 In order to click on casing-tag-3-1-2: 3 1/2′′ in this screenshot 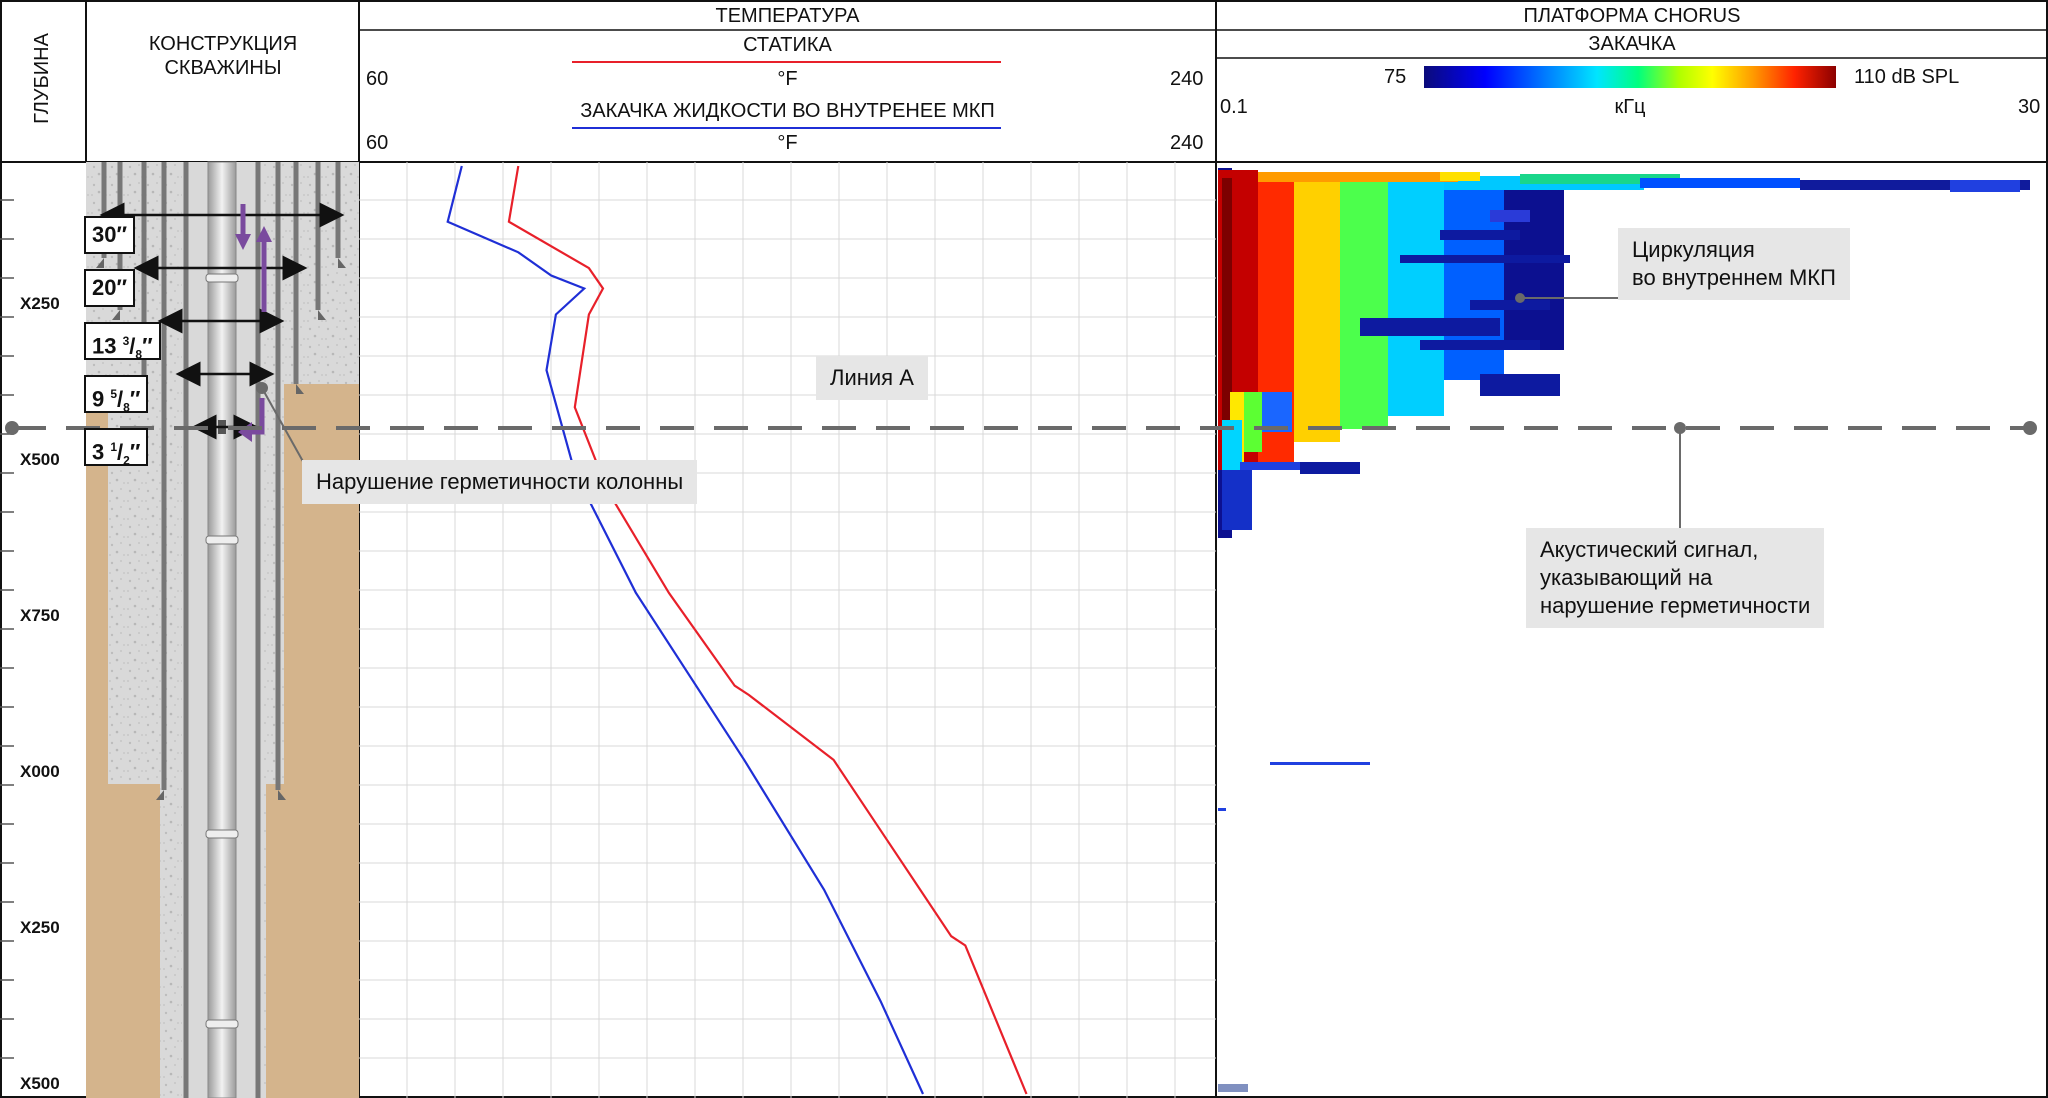, I will do `click(116, 448)`.